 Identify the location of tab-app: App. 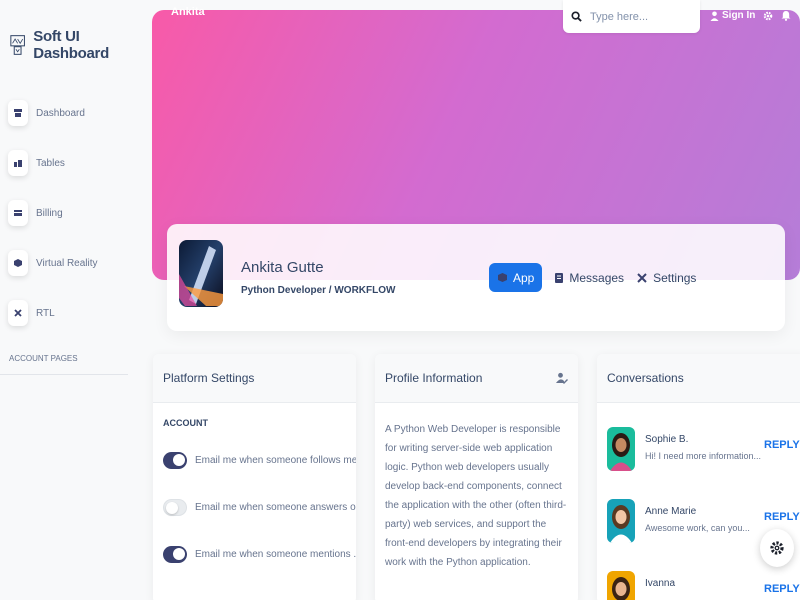
(516, 277).